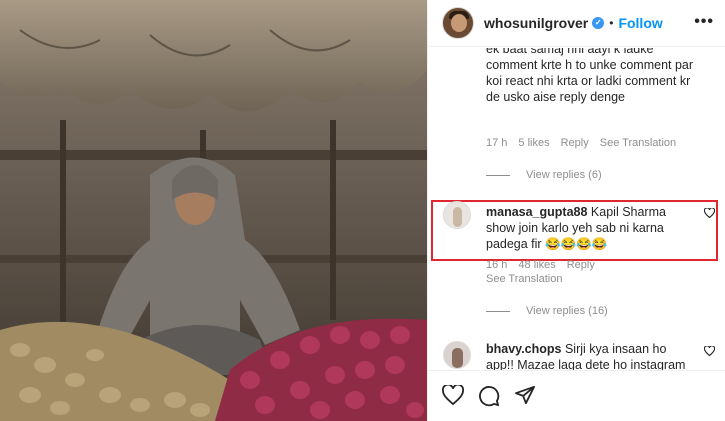 The height and width of the screenshot is (421, 725). I want to click on comment-time: 17 h, so click(497, 143).